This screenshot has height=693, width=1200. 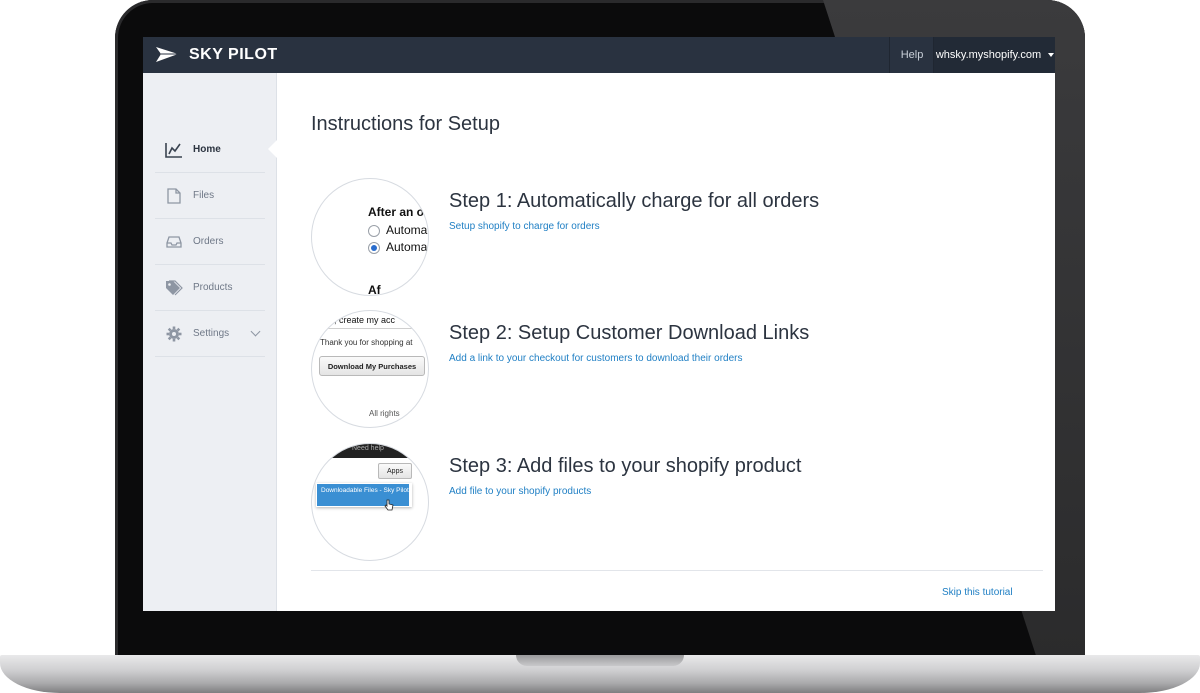 What do you see at coordinates (374, 231) in the screenshot?
I see `thumb-radio-off` at bounding box center [374, 231].